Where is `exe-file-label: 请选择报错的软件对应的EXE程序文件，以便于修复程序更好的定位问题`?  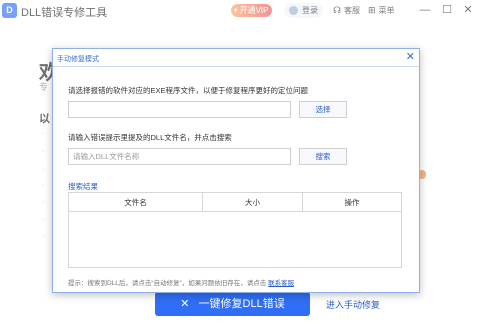
exe-file-label: 请选择报错的软件对应的EXE程序文件，以便于修复程序更好的定位问题 is located at coordinates (188, 90).